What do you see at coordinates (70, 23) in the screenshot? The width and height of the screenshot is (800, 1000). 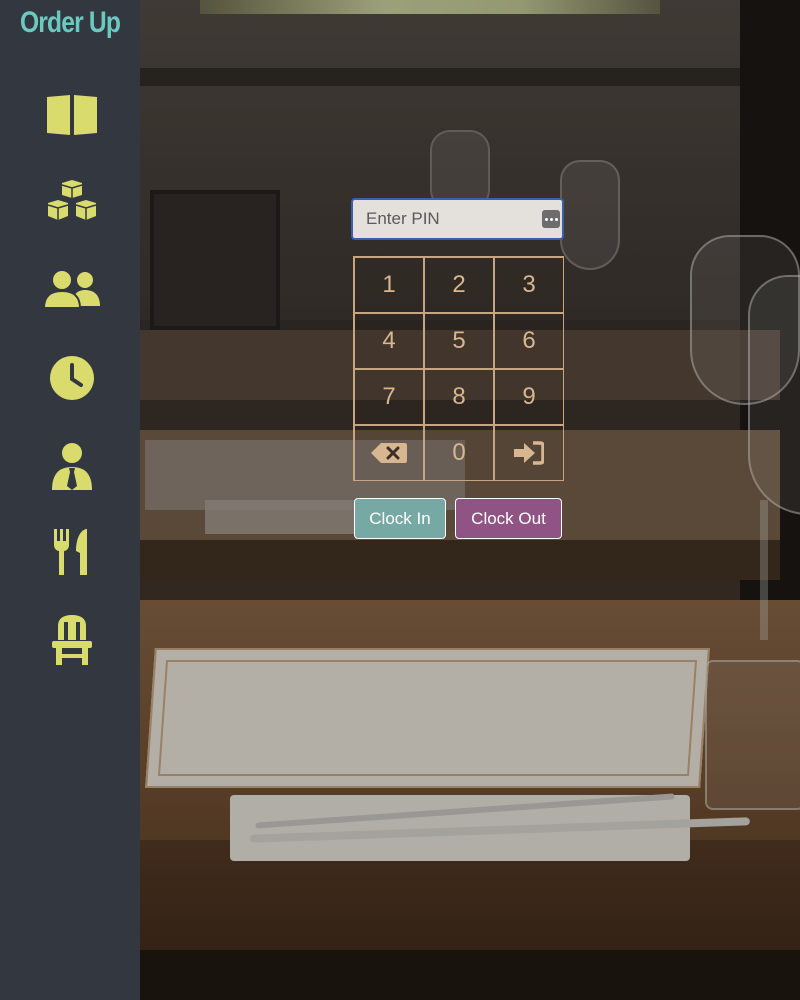 I see `app-logo-title: Order Up` at bounding box center [70, 23].